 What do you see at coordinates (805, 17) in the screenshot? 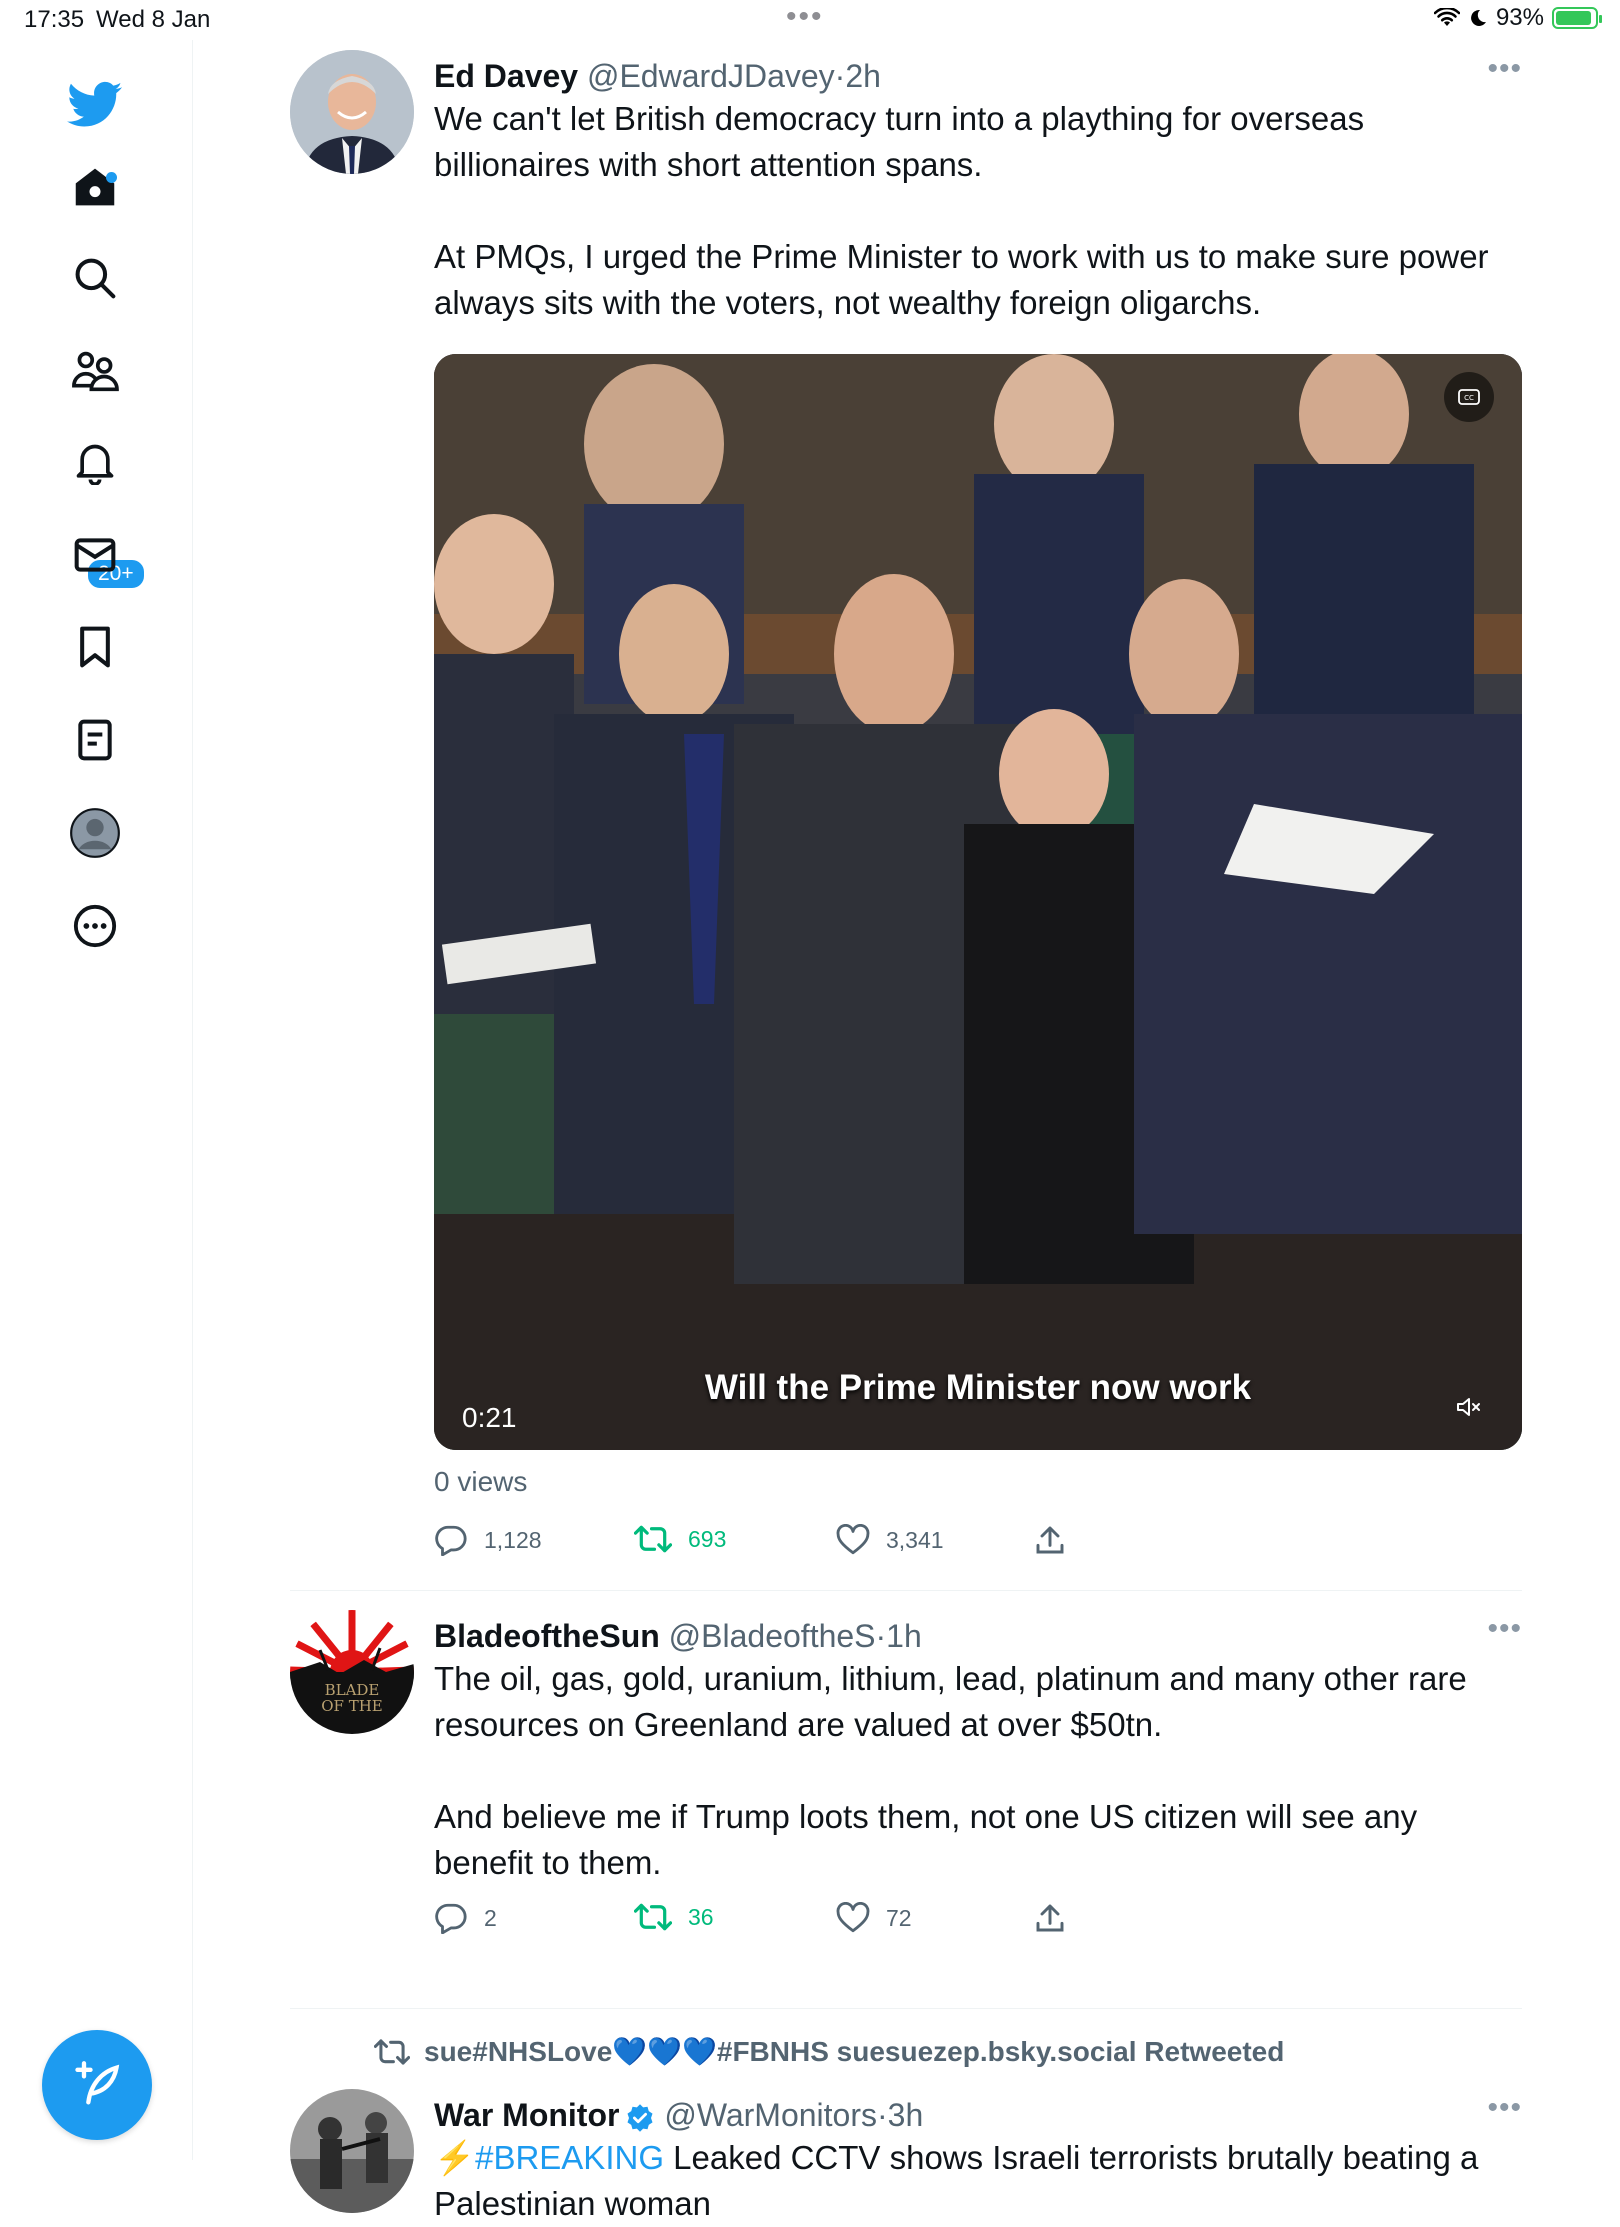
I see `multitasking-dots-icon: •••` at bounding box center [805, 17].